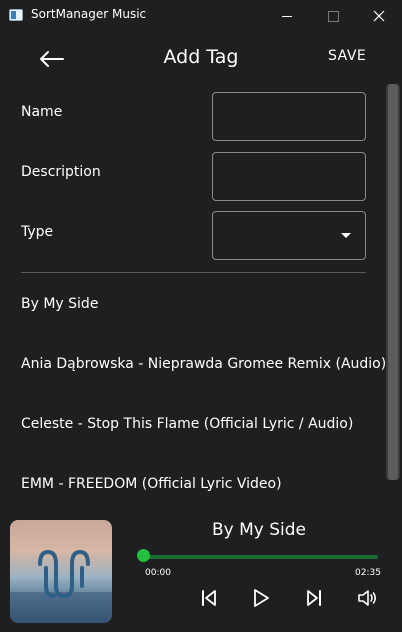  I want to click on close-button, so click(379, 16).